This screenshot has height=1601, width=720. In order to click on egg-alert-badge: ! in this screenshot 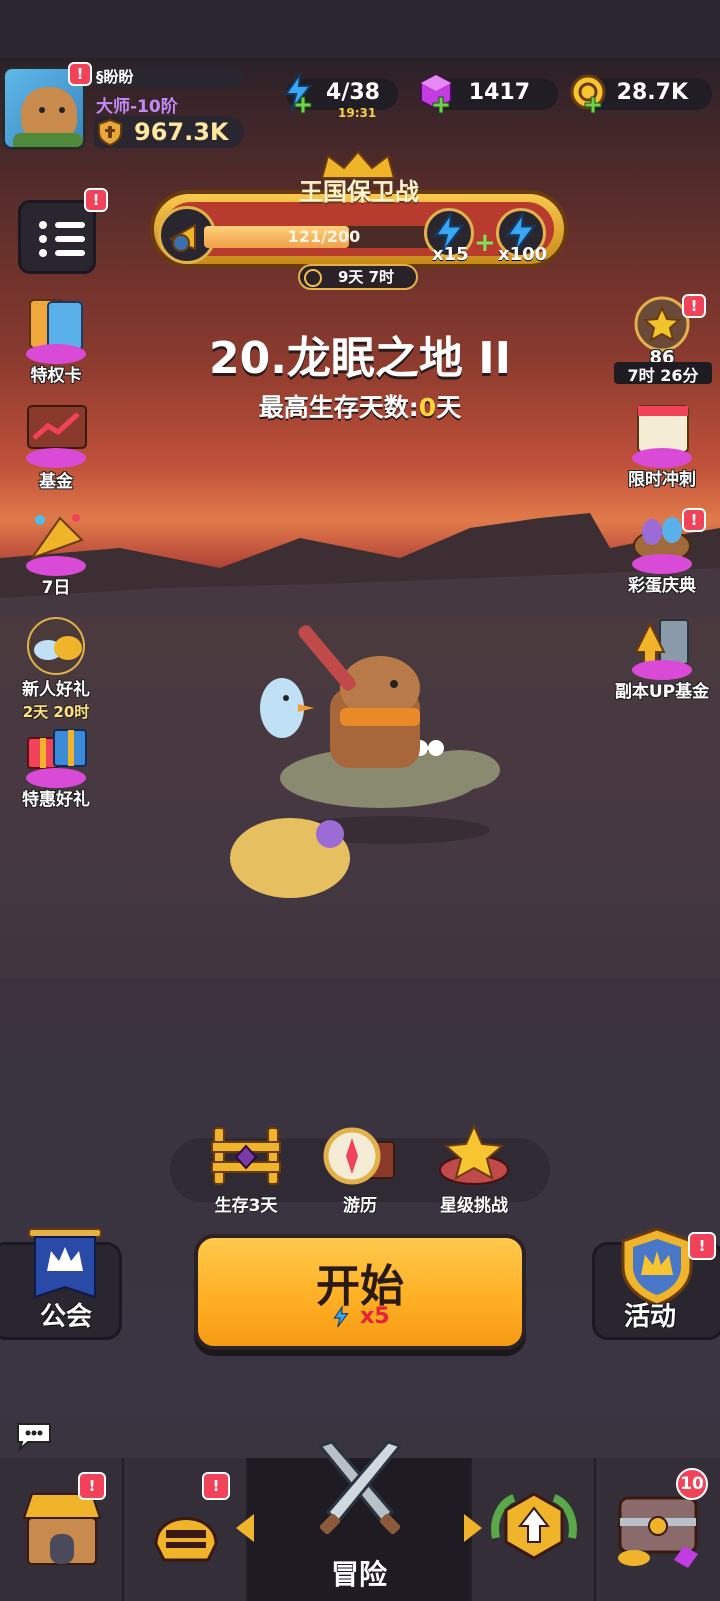, I will do `click(694, 520)`.